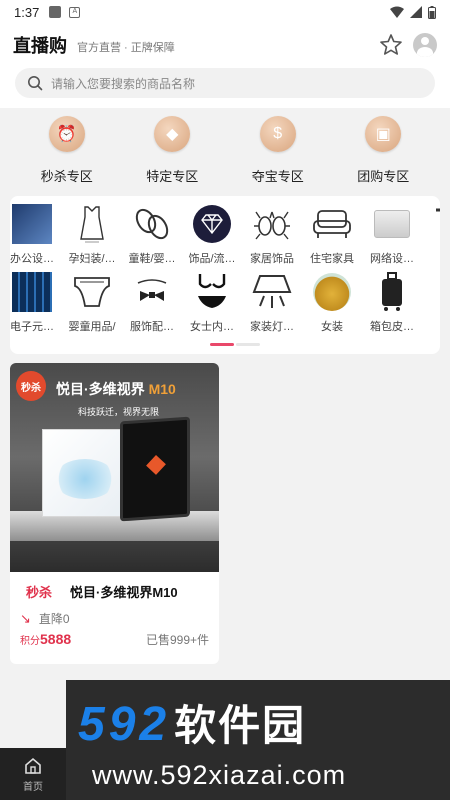 Image resolution: width=450 pixels, height=800 pixels. What do you see at coordinates (119, 412) in the screenshot?
I see `product-image-slogan: 科技跃迁，视界无限` at bounding box center [119, 412].